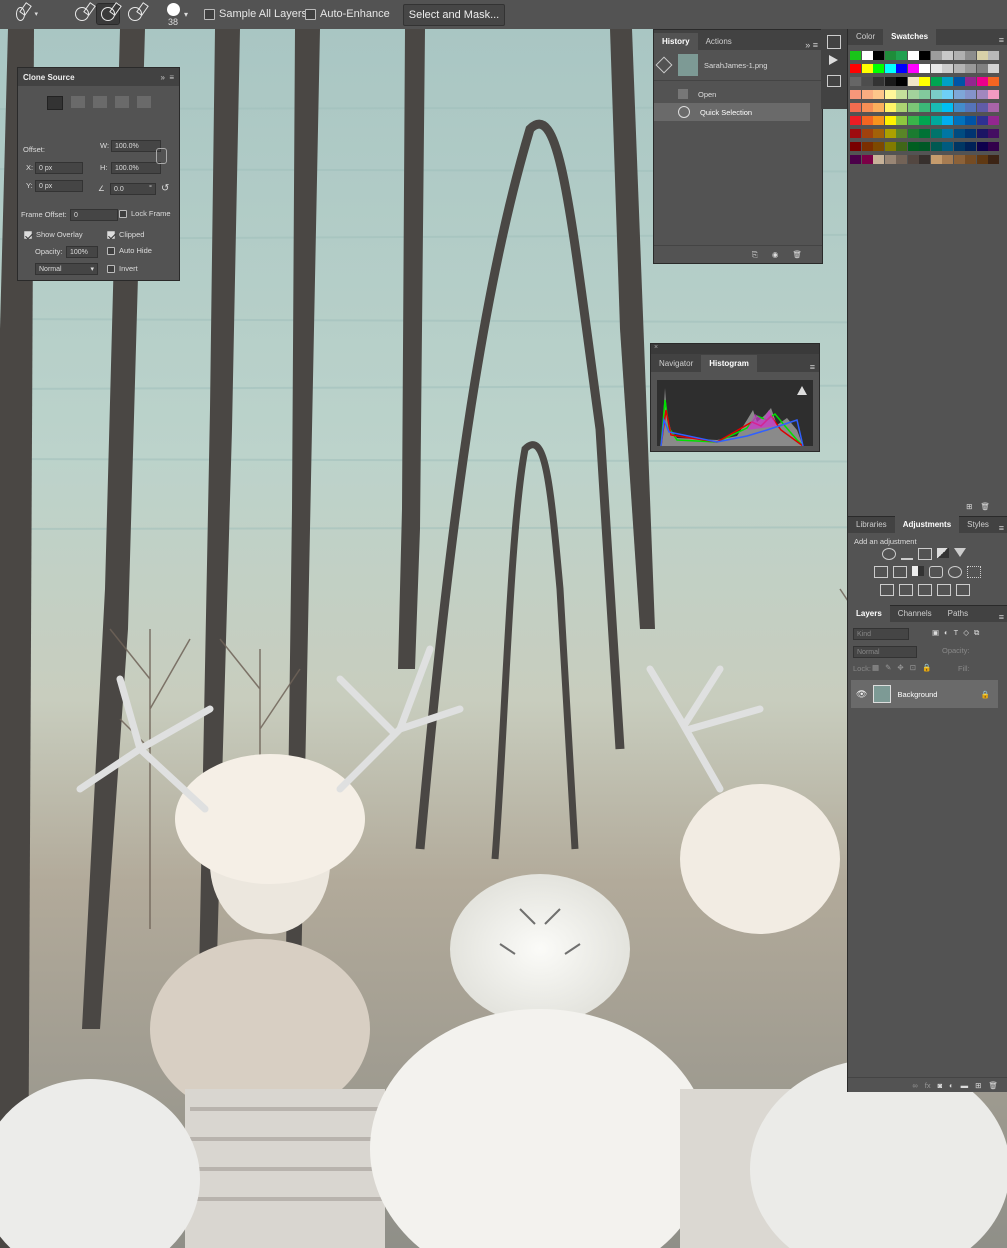  Describe the element at coordinates (165, 188) in the screenshot. I see `reset-transform-icon: ↺` at that location.